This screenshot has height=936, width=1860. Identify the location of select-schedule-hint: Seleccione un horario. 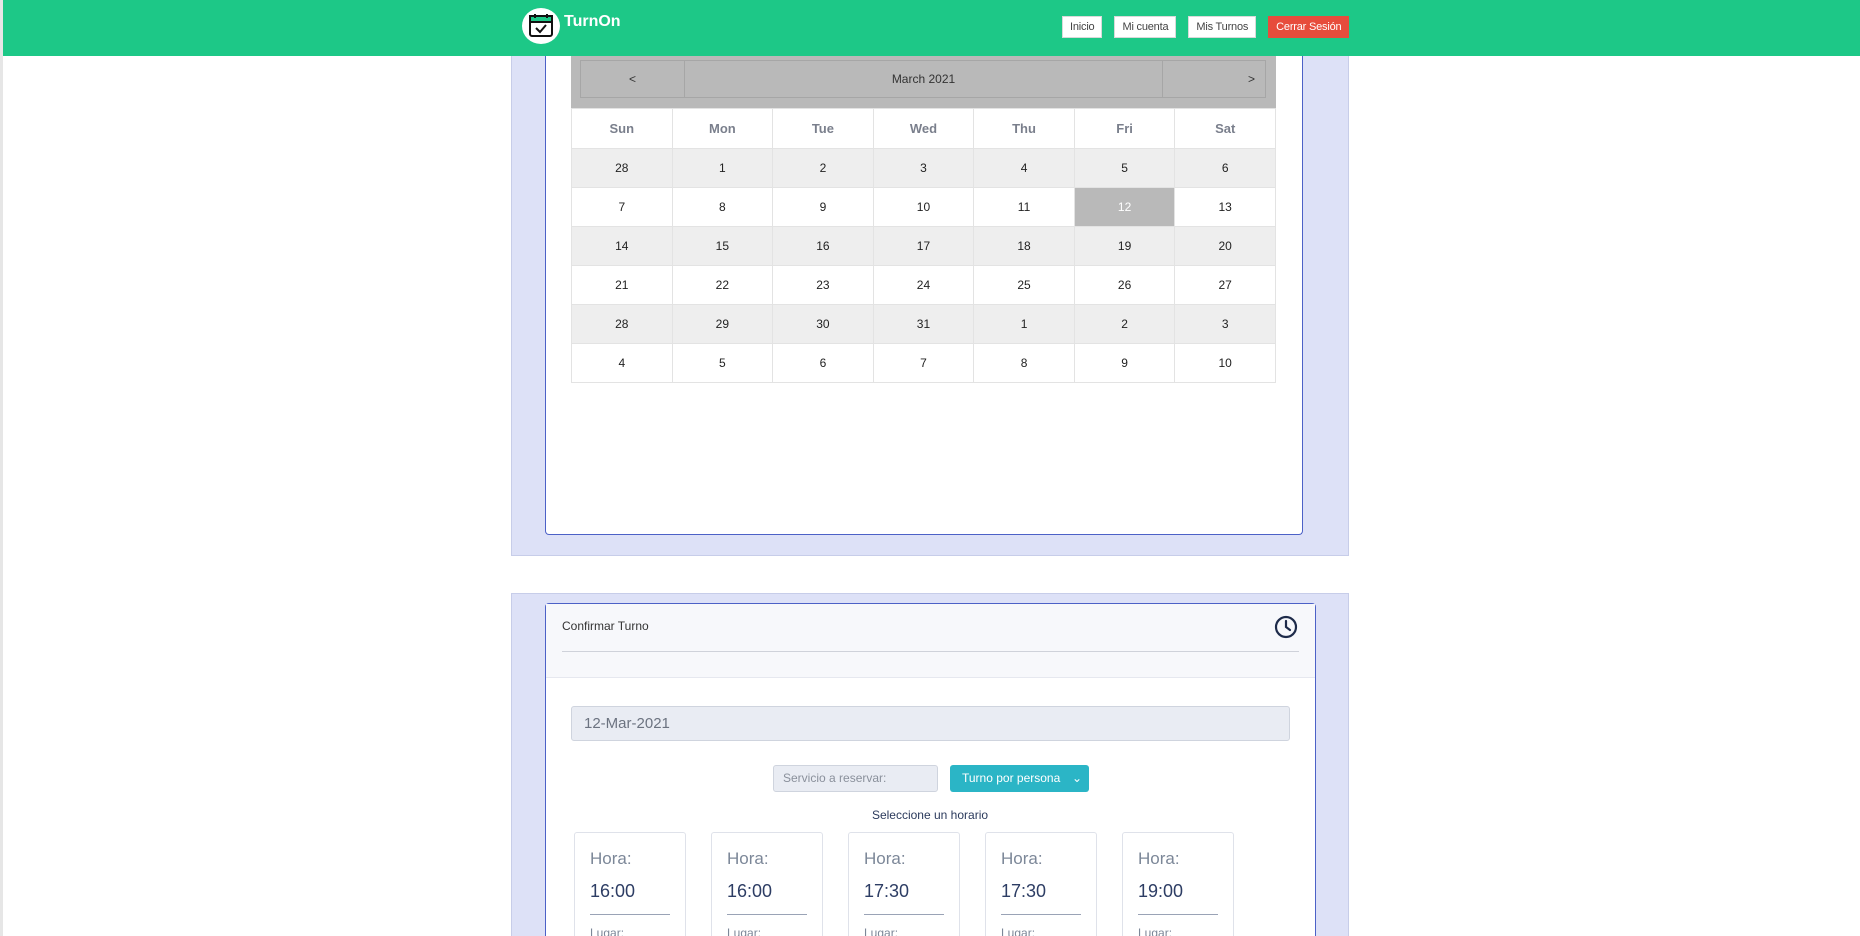
(930, 815).